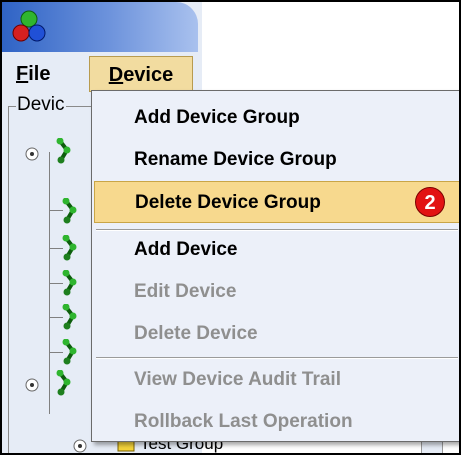  Describe the element at coordinates (33, 74) in the screenshot. I see `menu-file: File` at that location.